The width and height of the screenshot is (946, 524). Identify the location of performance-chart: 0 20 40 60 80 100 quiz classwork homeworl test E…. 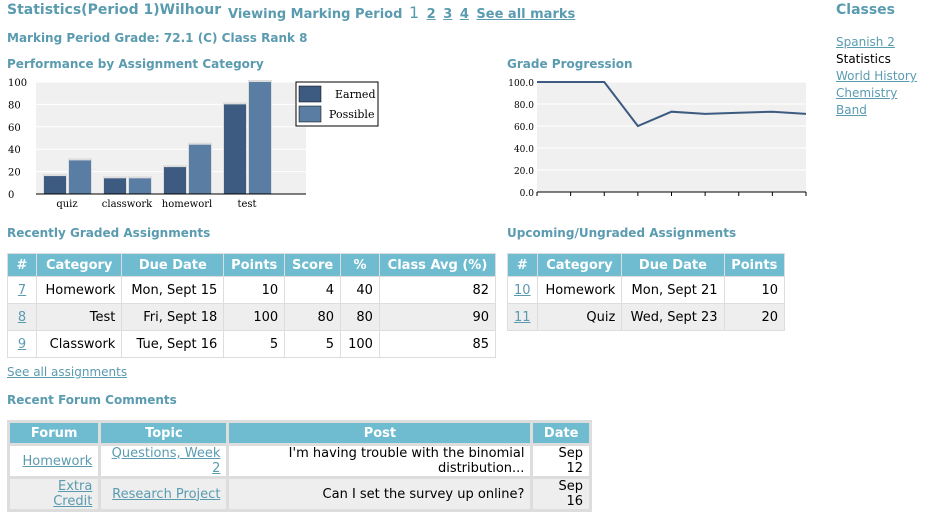
(193, 144).